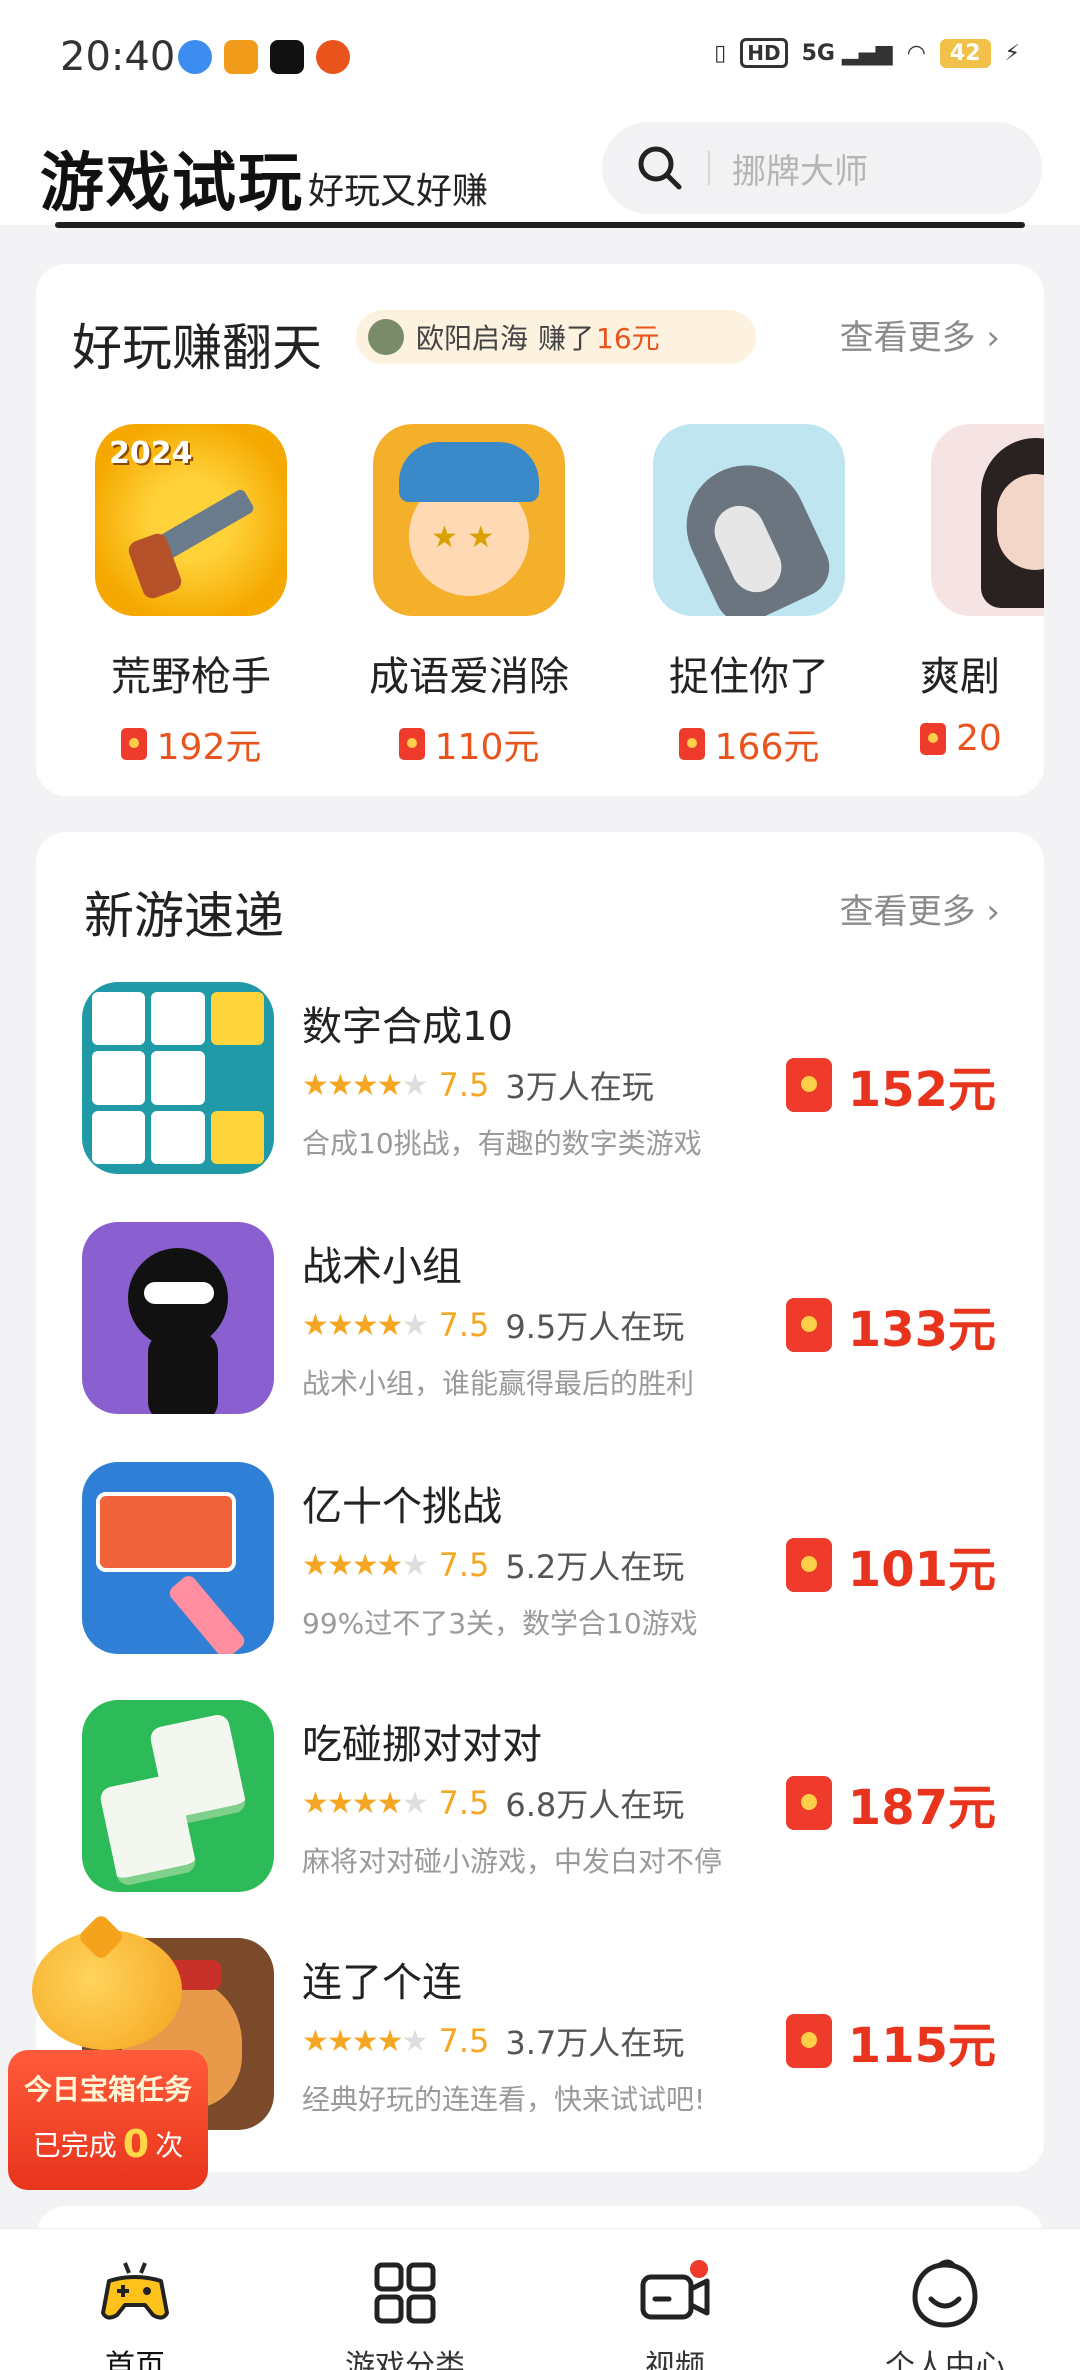 This screenshot has height=2370, width=1080. I want to click on game-reward: 101元, so click(890, 1565).